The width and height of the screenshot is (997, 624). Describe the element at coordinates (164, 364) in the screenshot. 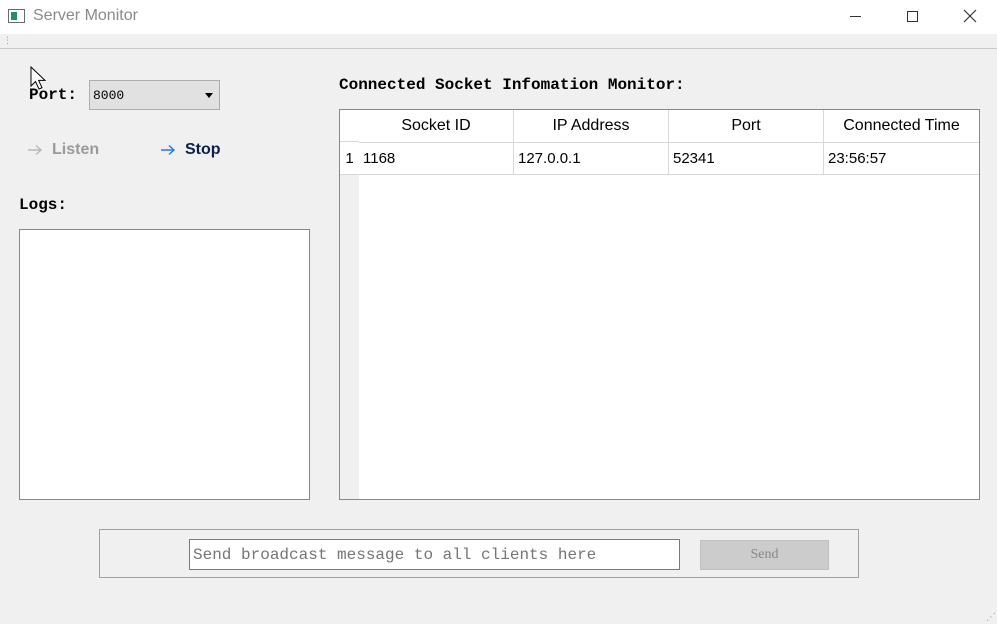

I see `logs-textarea` at that location.